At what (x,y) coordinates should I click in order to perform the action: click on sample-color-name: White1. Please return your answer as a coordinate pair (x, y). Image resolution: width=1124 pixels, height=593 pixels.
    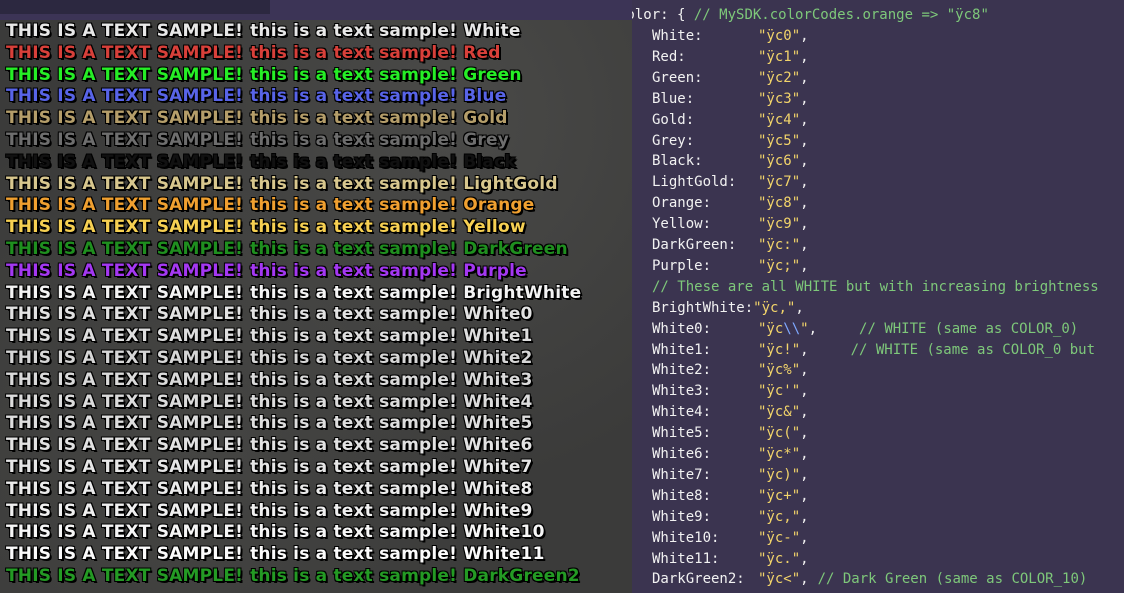
    Looking at the image, I should click on (498, 336).